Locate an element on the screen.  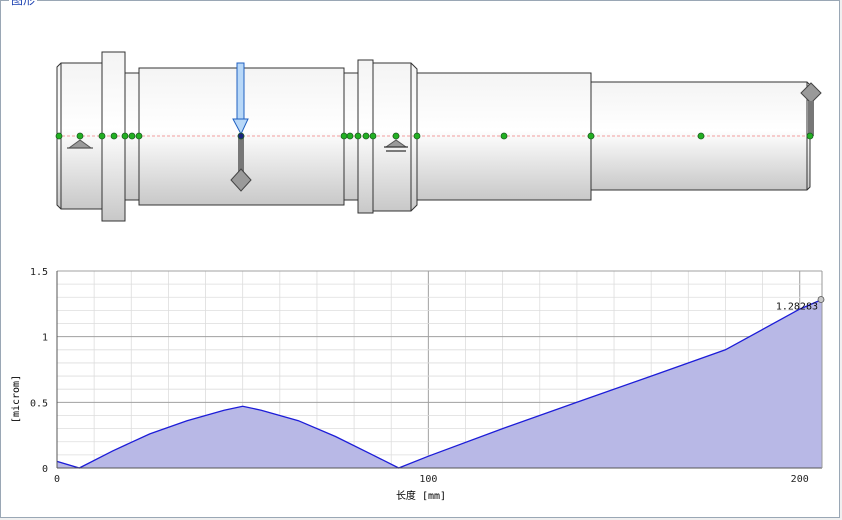
y-tick-label: 0 is located at coordinates (45, 469).